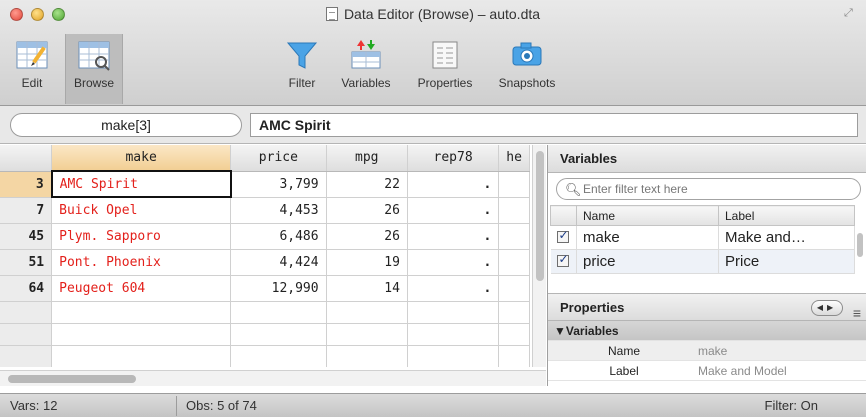 This screenshot has height=417, width=866. Describe the element at coordinates (527, 83) in the screenshot. I see `snapshots-label: Snapshots` at that location.